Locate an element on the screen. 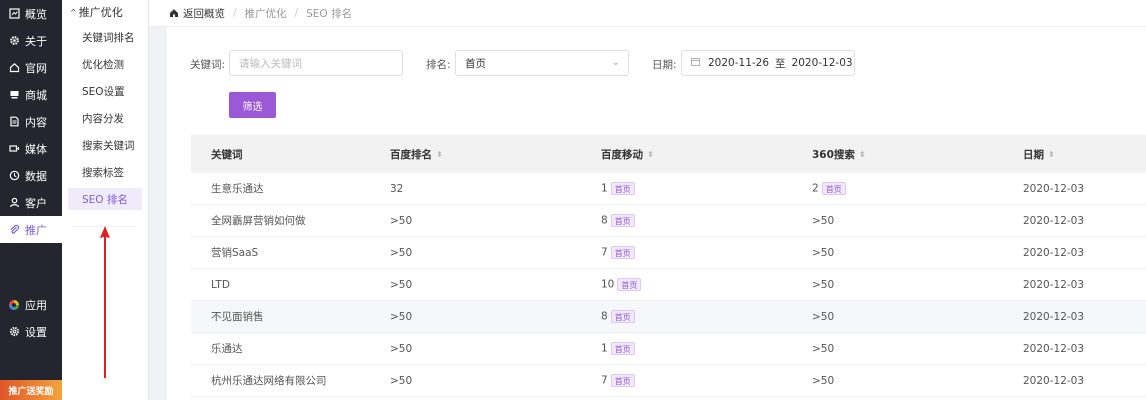  cell-mobile: 10 首页 is located at coordinates (706, 284).